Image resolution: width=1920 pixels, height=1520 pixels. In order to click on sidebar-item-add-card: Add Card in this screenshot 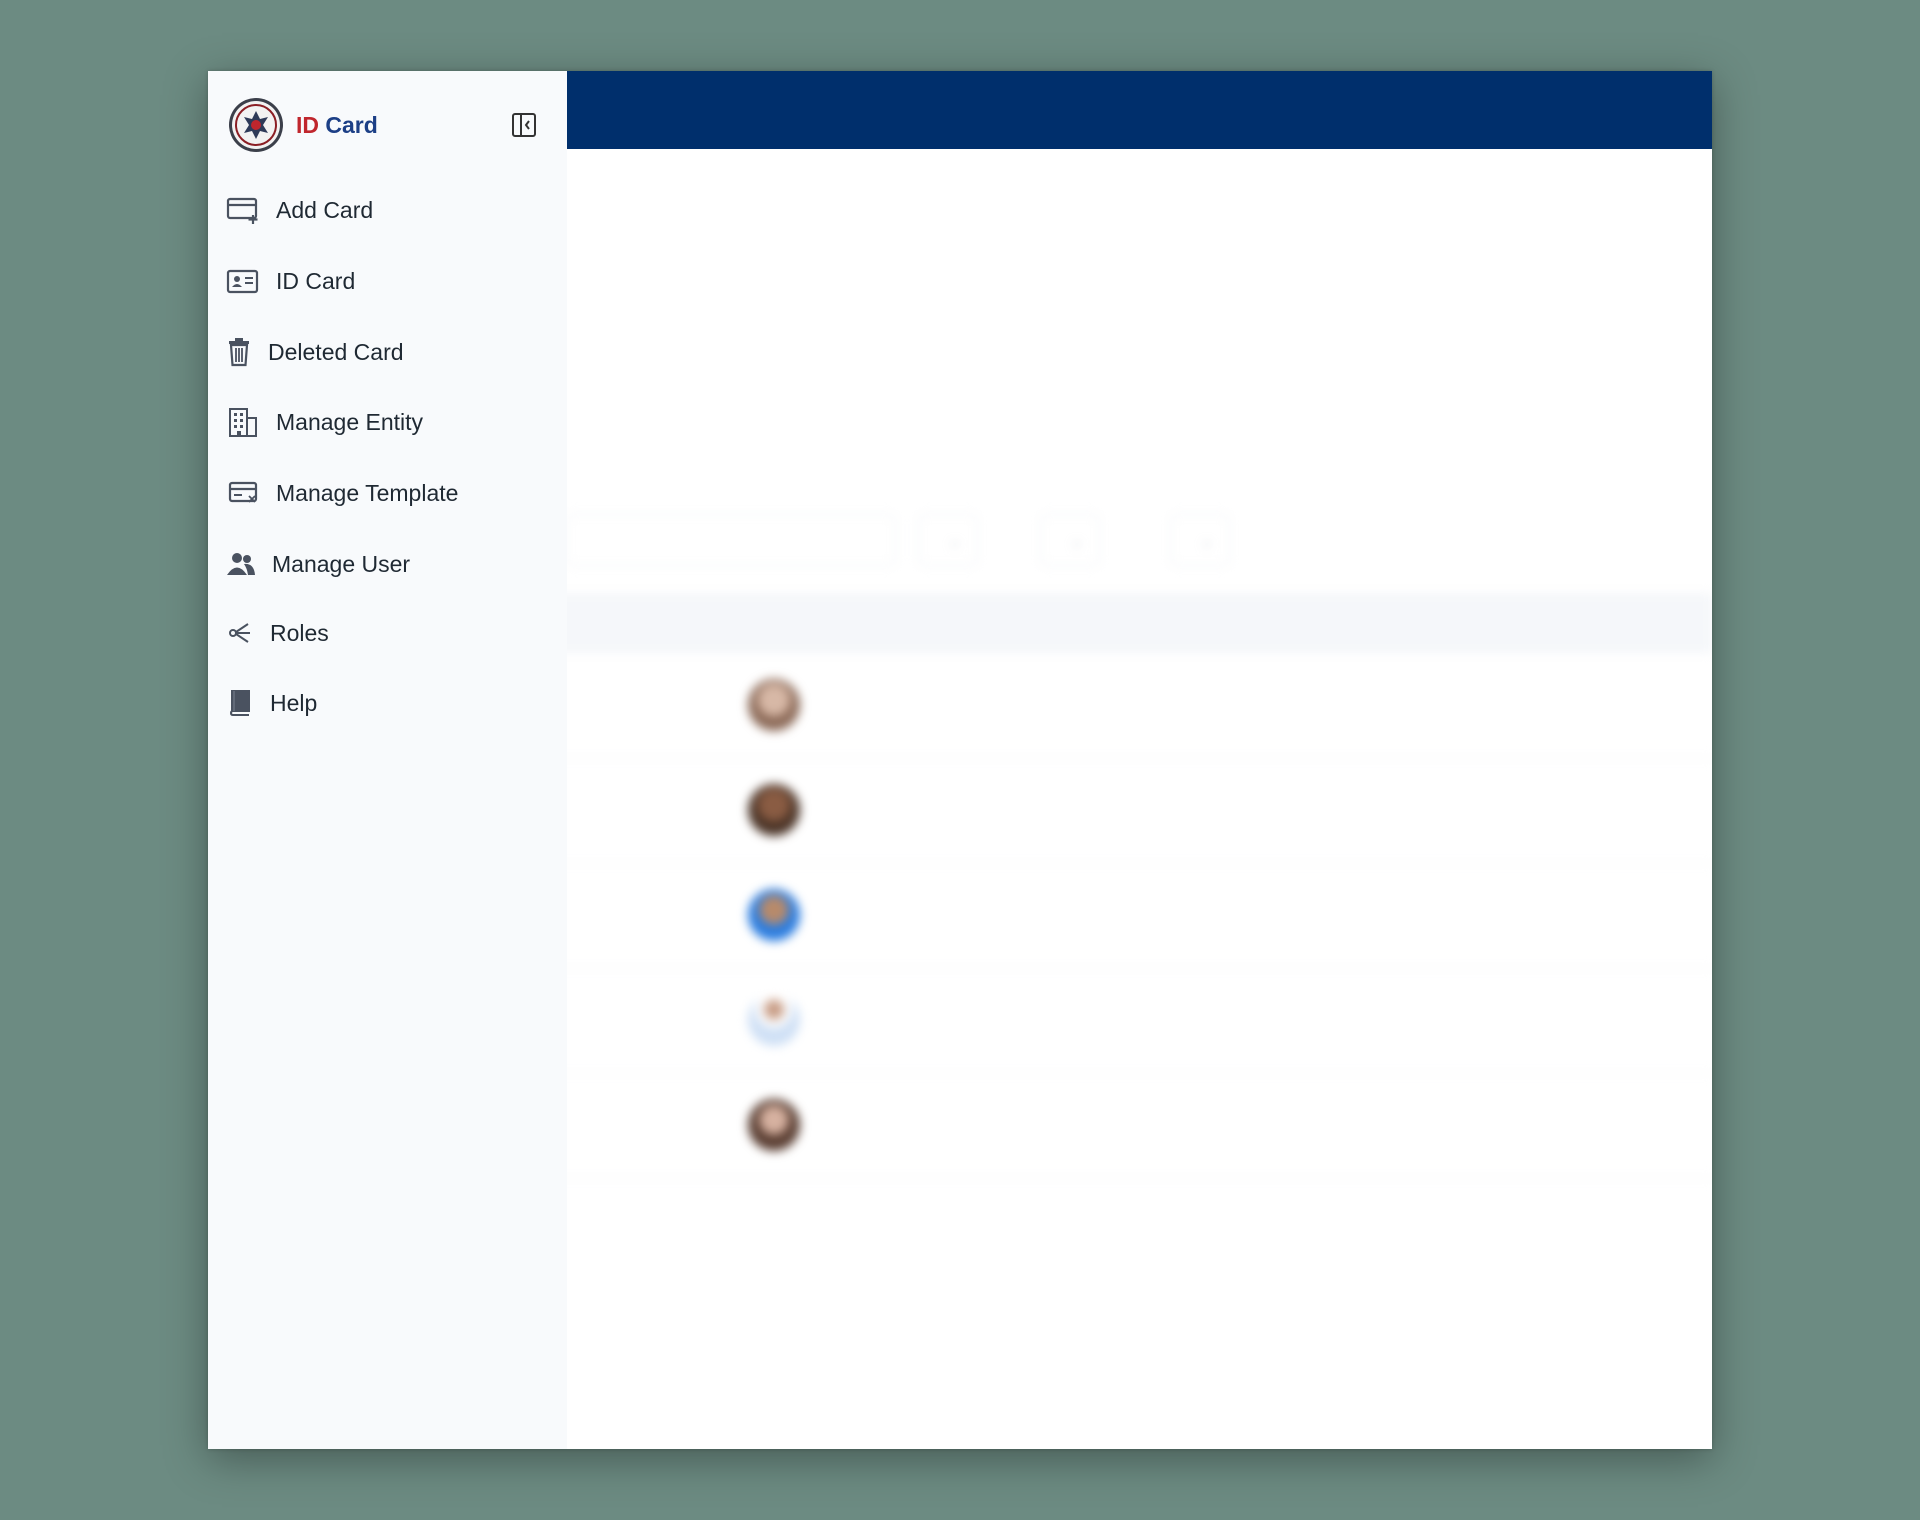, I will do `click(299, 210)`.